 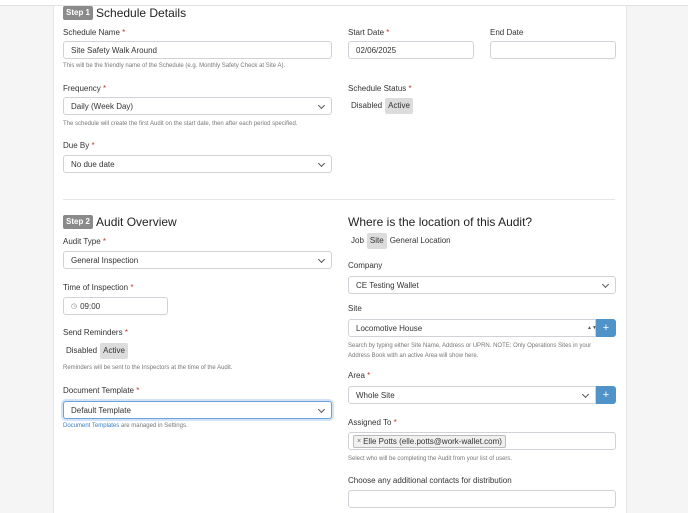 What do you see at coordinates (356, 375) in the screenshot?
I see `area-label-text: Area` at bounding box center [356, 375].